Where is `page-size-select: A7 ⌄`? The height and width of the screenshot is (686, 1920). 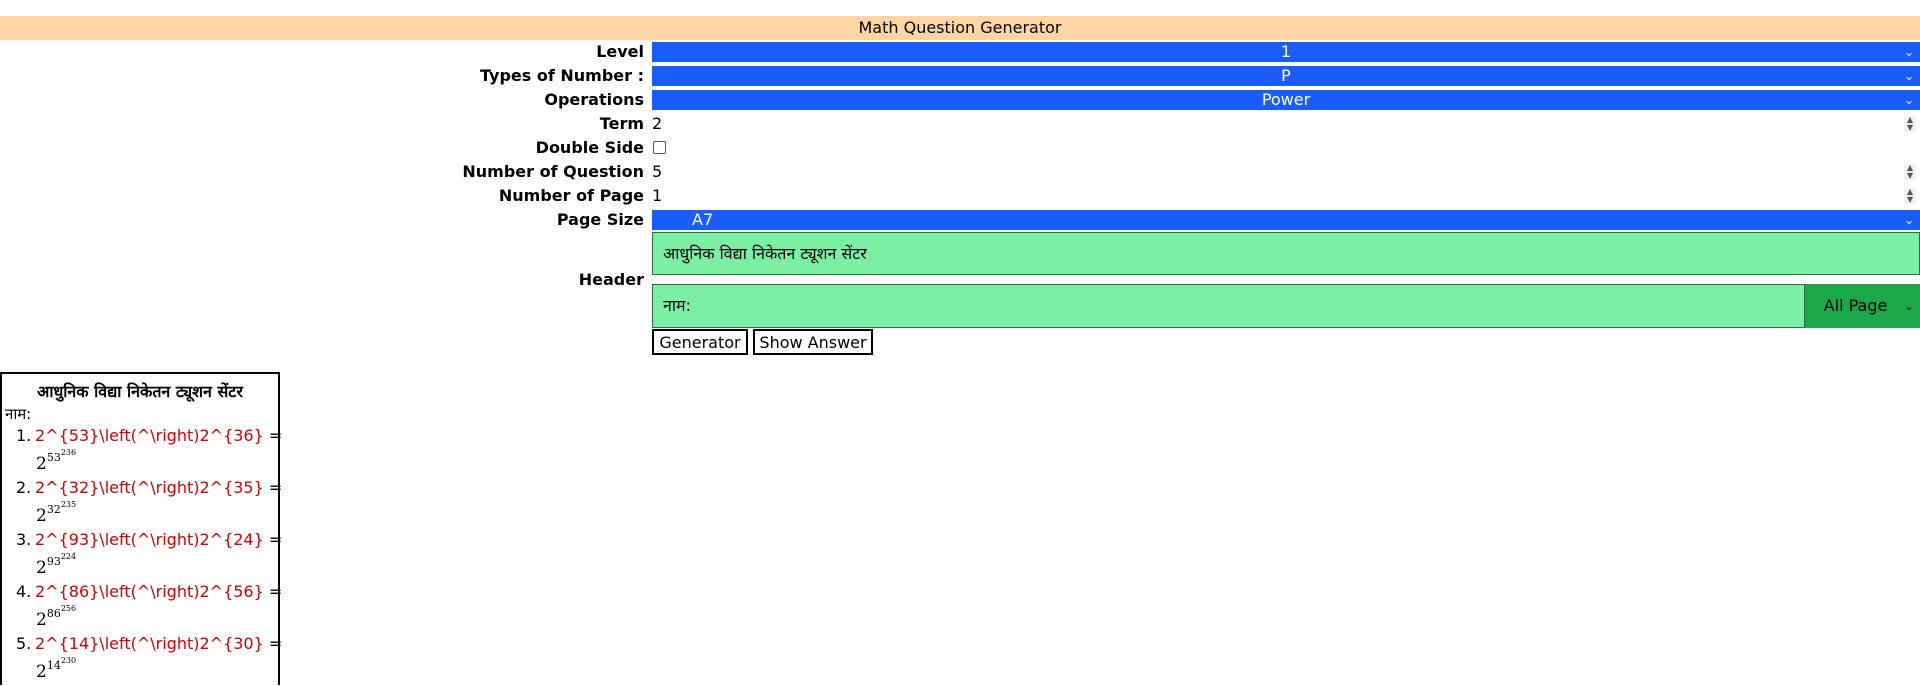
page-size-select: A7 ⌄ is located at coordinates (1286, 220).